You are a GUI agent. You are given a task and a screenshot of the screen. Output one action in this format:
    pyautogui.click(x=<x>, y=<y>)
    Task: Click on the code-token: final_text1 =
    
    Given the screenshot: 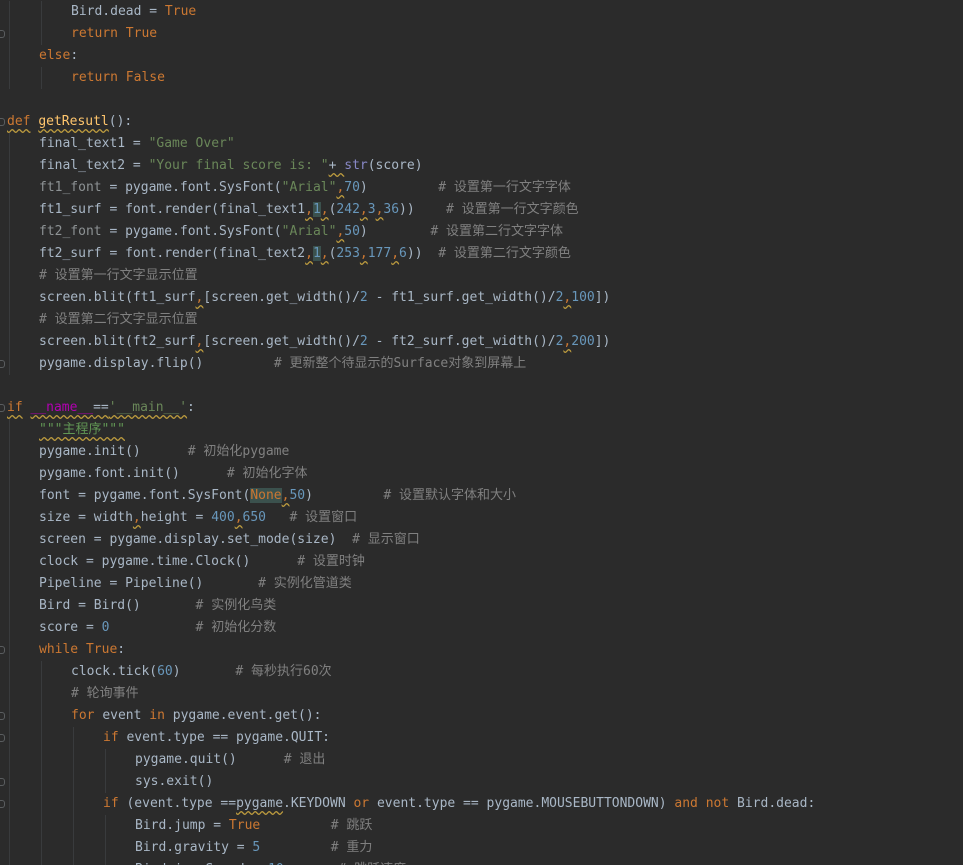 What is the action you would take?
    pyautogui.click(x=94, y=143)
    